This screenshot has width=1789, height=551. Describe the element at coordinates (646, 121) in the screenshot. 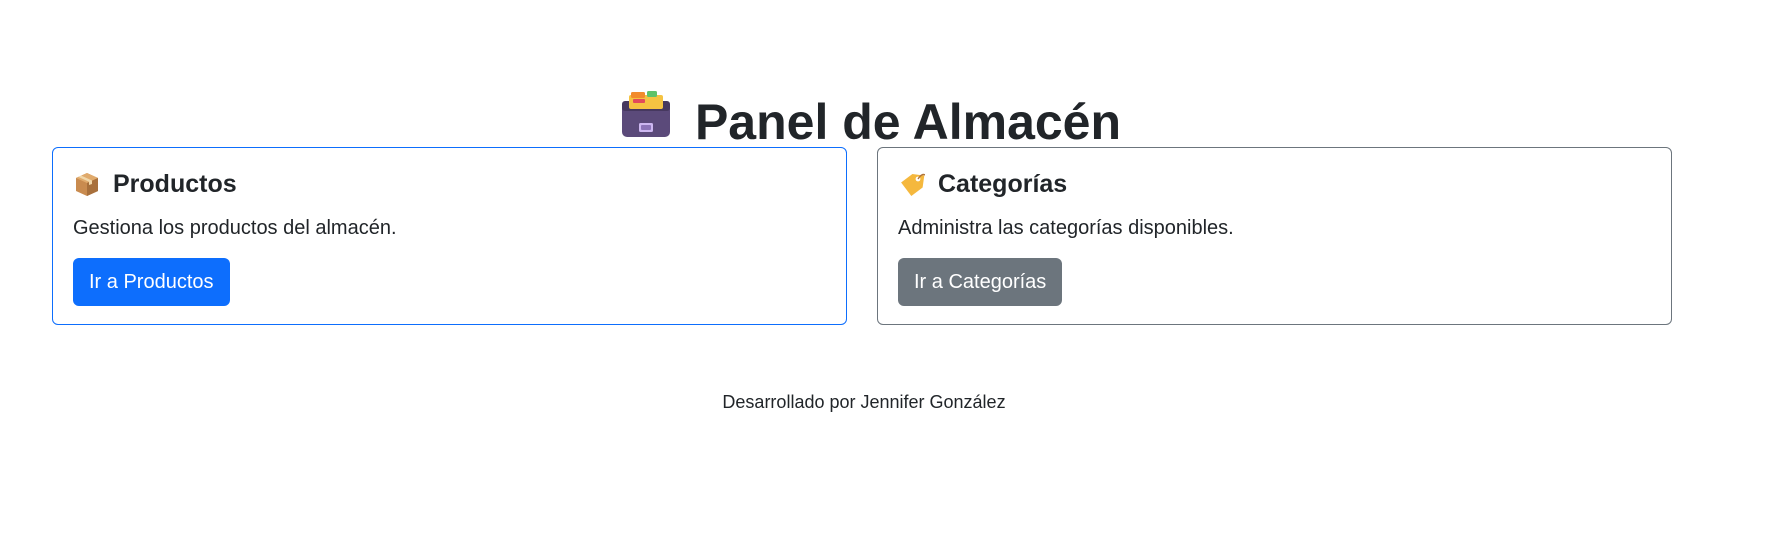

I see `card-file-box-icon` at that location.